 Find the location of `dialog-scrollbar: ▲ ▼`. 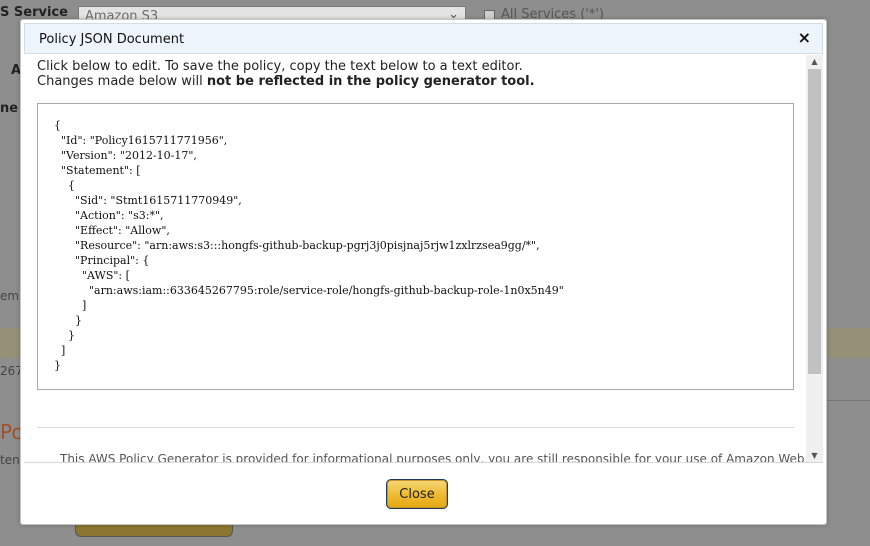

dialog-scrollbar: ▲ ▼ is located at coordinates (814, 258).